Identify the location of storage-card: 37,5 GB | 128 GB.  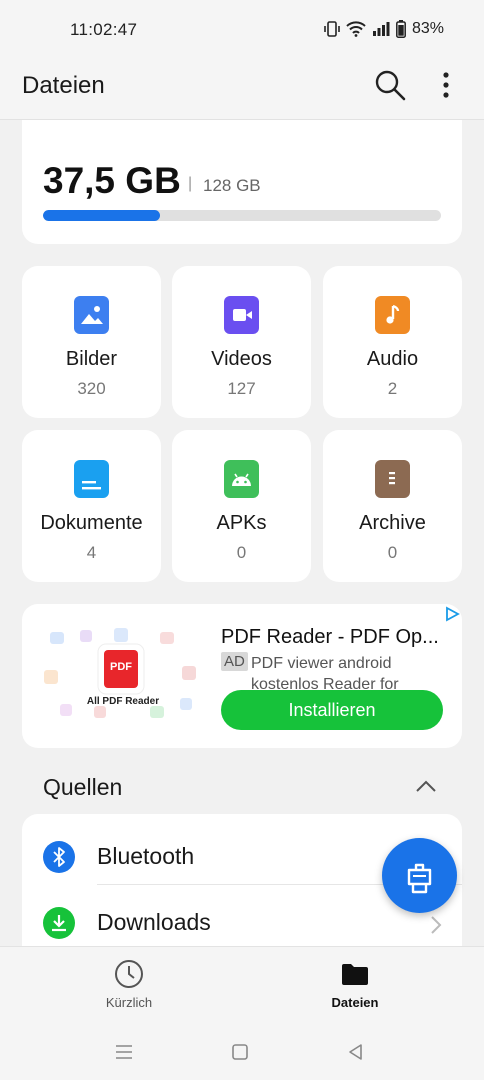
(242, 182).